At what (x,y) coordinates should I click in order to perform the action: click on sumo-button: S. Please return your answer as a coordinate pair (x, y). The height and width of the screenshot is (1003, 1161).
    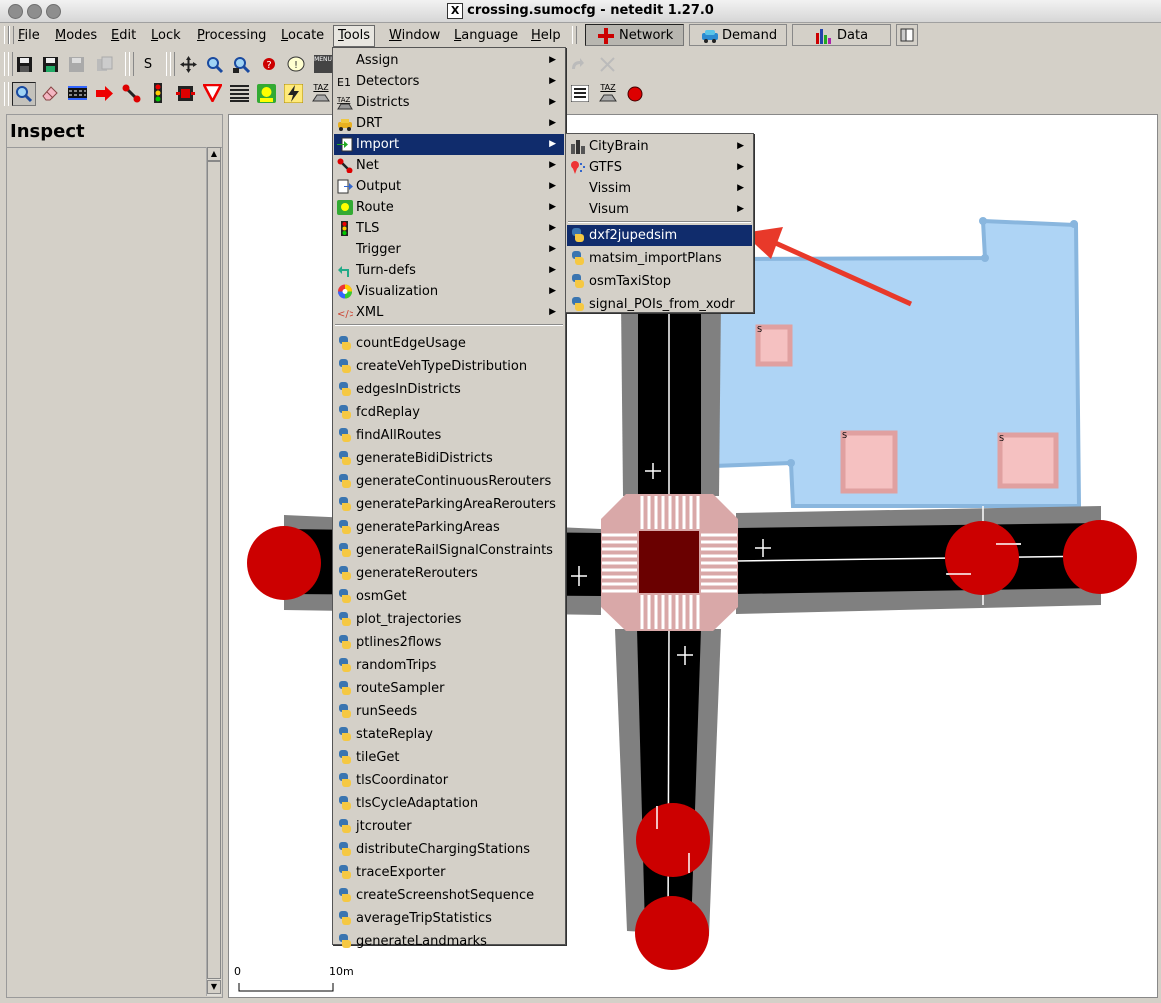
    Looking at the image, I should click on (148, 65).